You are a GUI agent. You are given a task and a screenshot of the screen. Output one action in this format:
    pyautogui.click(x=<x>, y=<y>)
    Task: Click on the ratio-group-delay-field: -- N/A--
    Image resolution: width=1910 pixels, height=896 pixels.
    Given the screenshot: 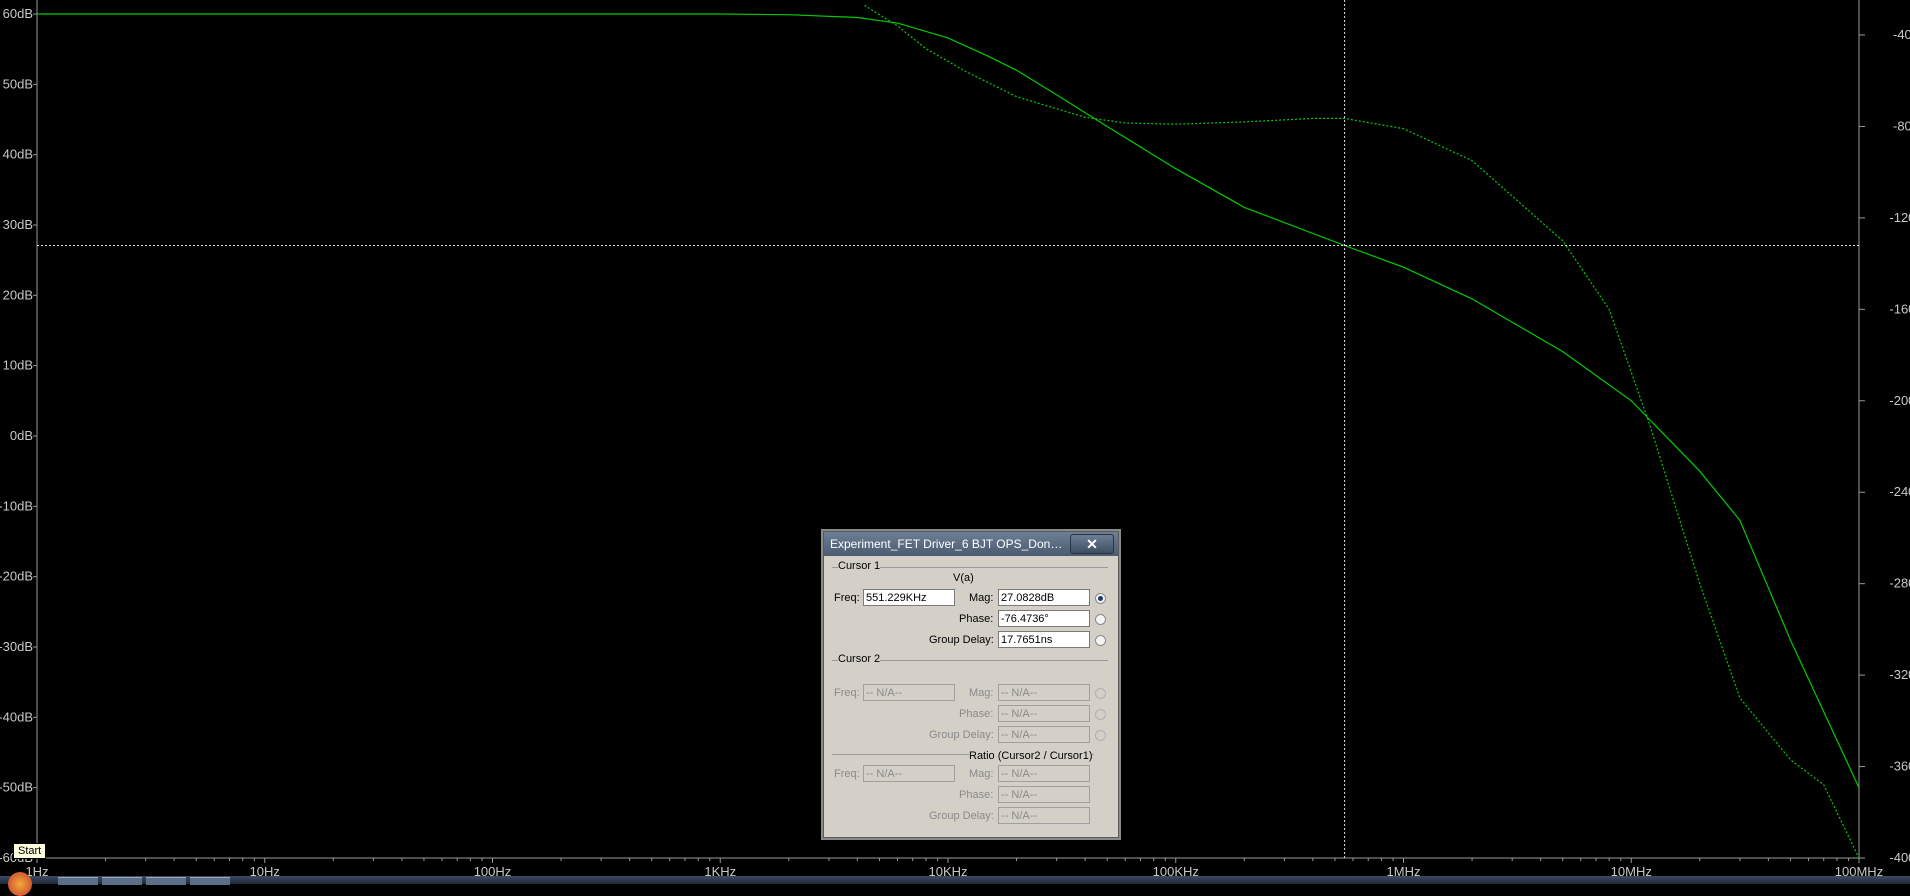 What is the action you would take?
    pyautogui.click(x=1044, y=815)
    